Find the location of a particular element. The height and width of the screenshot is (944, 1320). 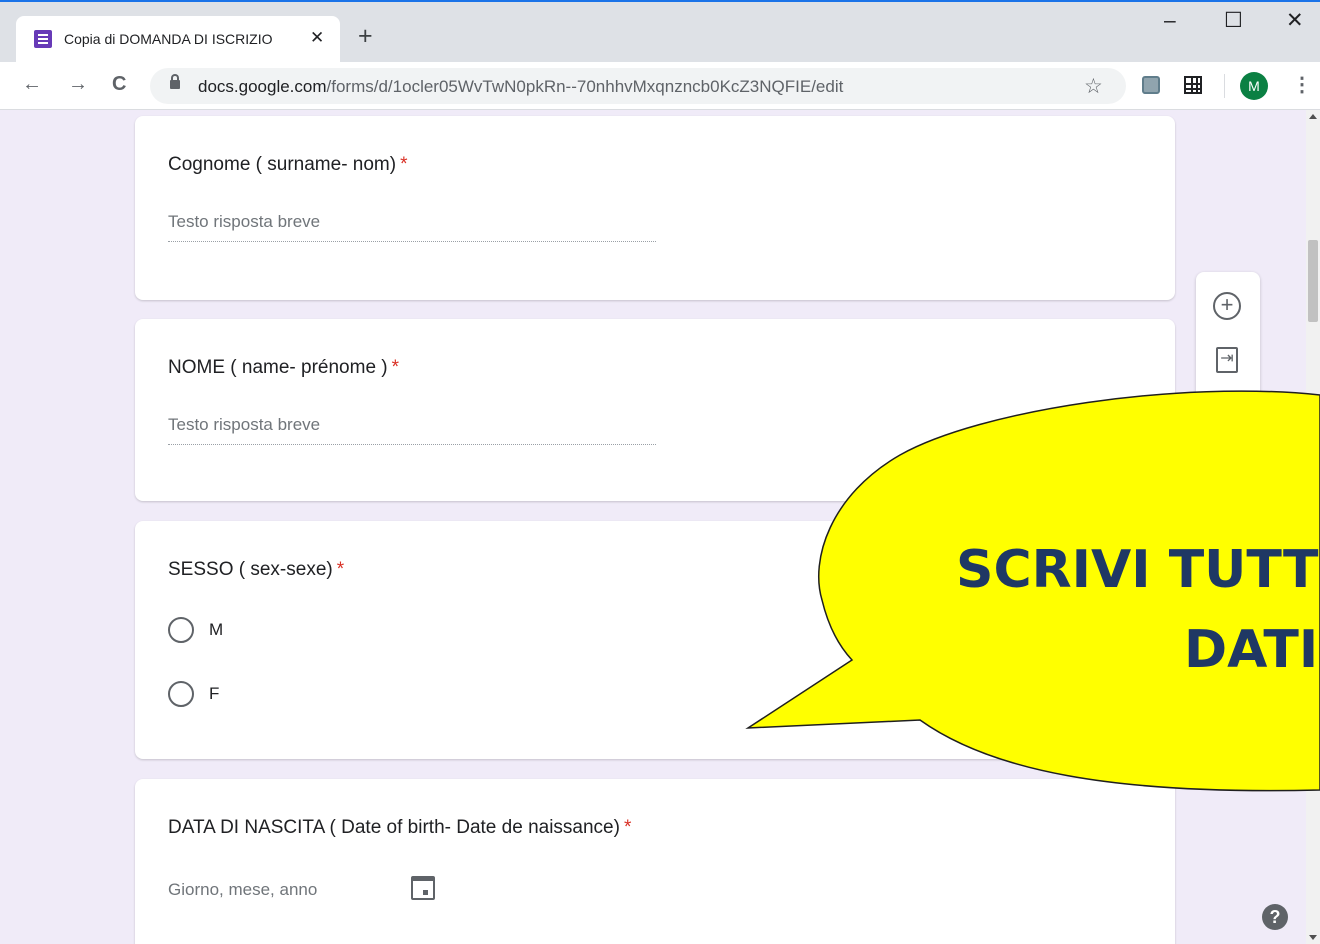

tab-strip: Copia di DOMANDA DI ISCRIZIO ✕ + – ☐ ✕ is located at coordinates (660, 32).